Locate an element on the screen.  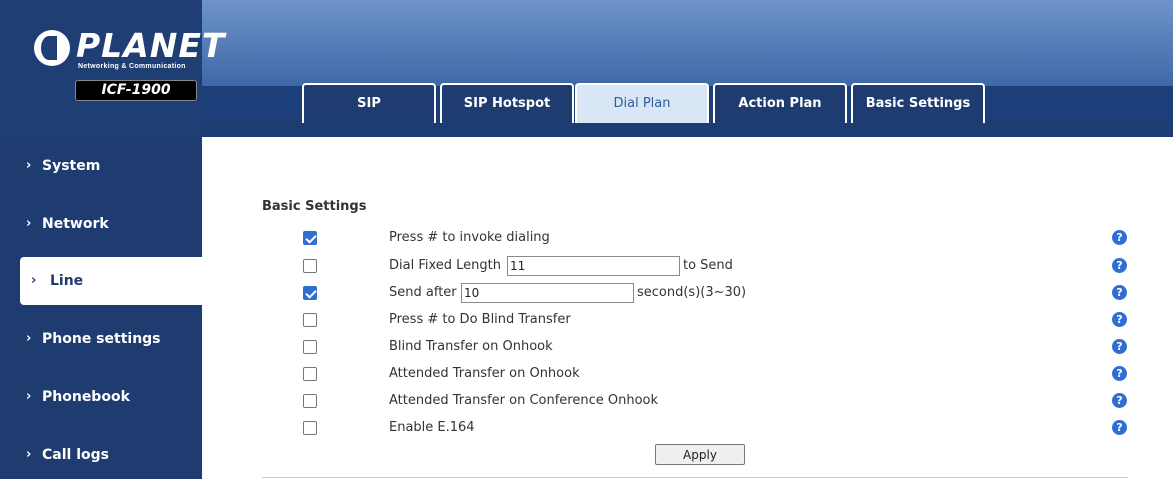
setting-label: Enable E.164 is located at coordinates (432, 427).